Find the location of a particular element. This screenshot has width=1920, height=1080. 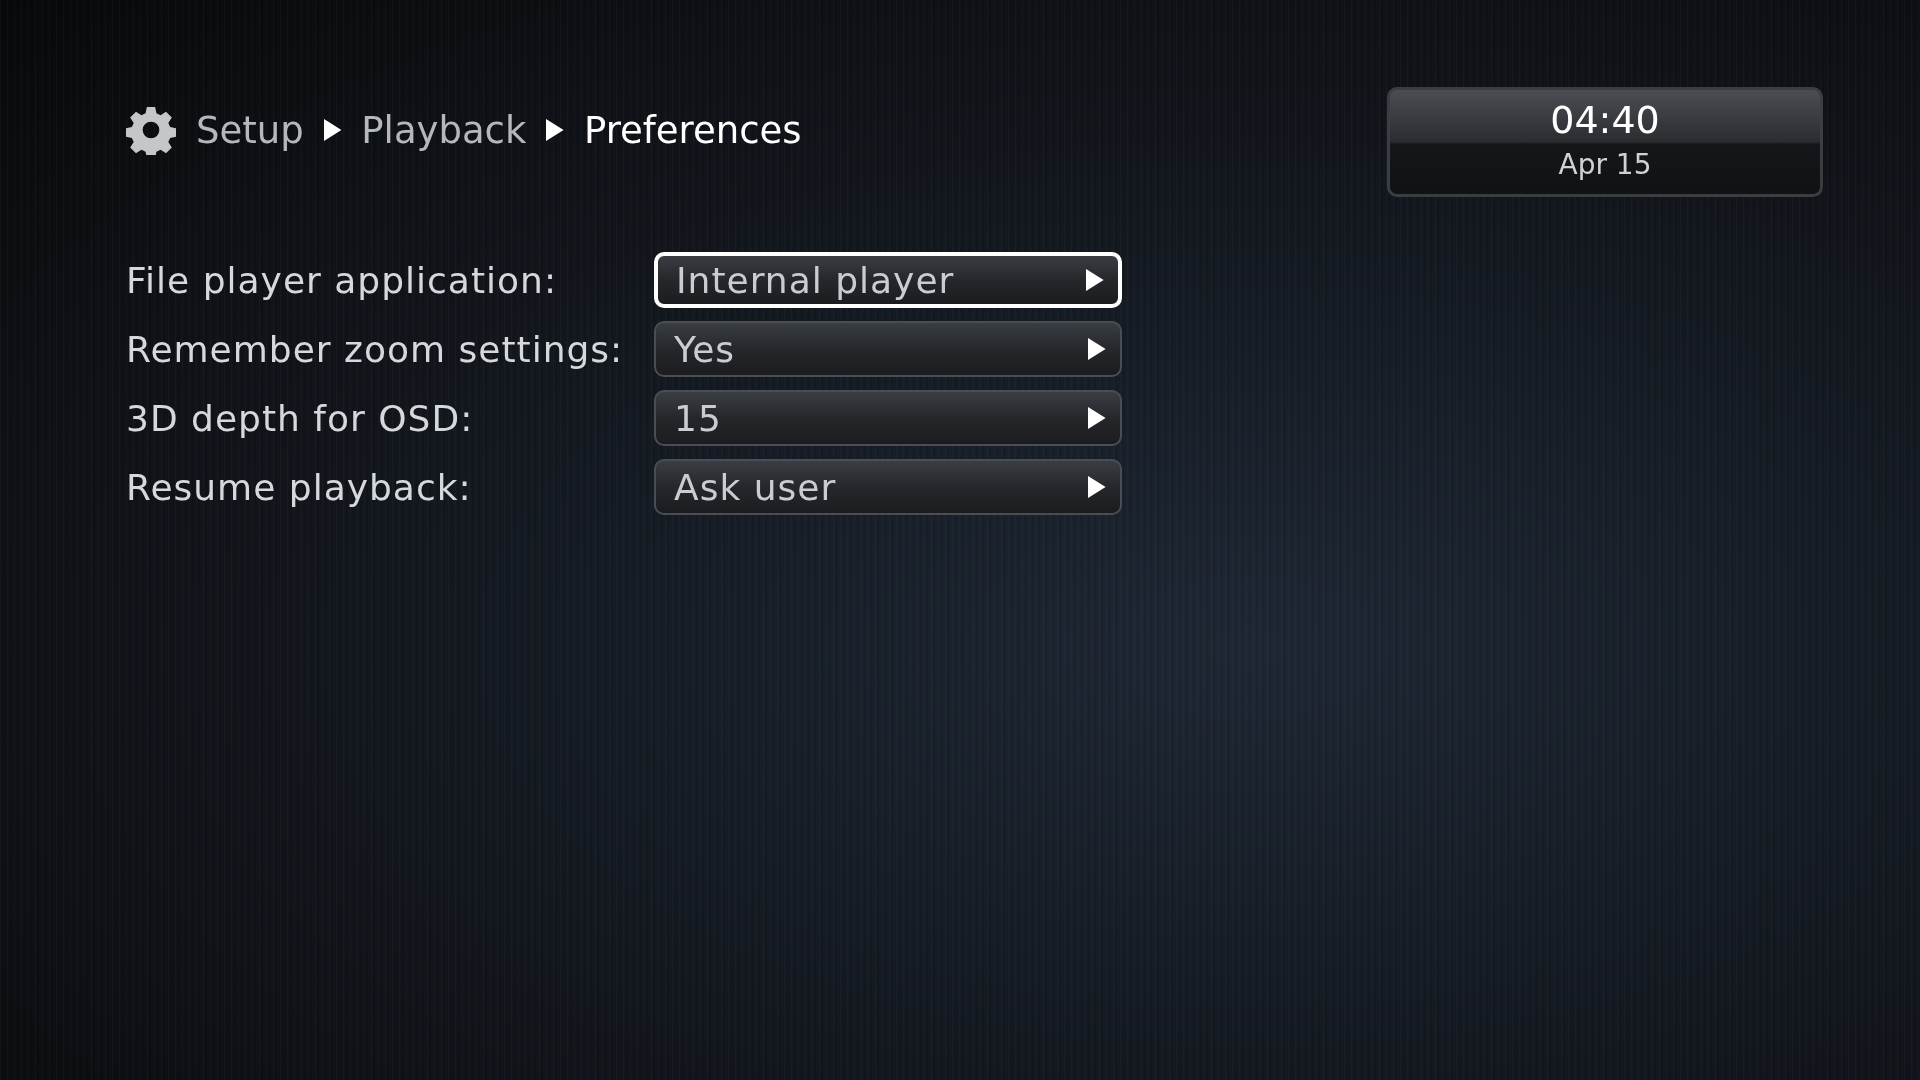

setting-label: Remember zoom settings: is located at coordinates (375, 349).